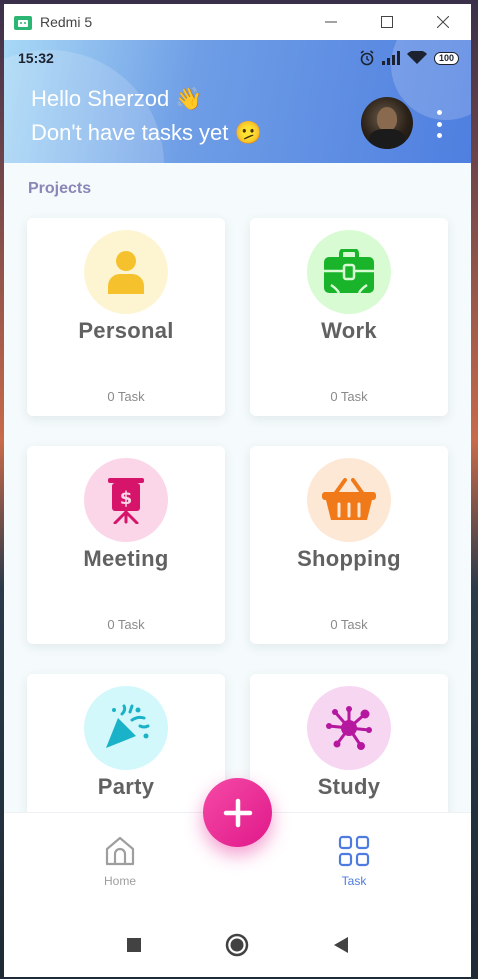  Describe the element at coordinates (416, 57) in the screenshot. I see `wifi-icon` at that location.